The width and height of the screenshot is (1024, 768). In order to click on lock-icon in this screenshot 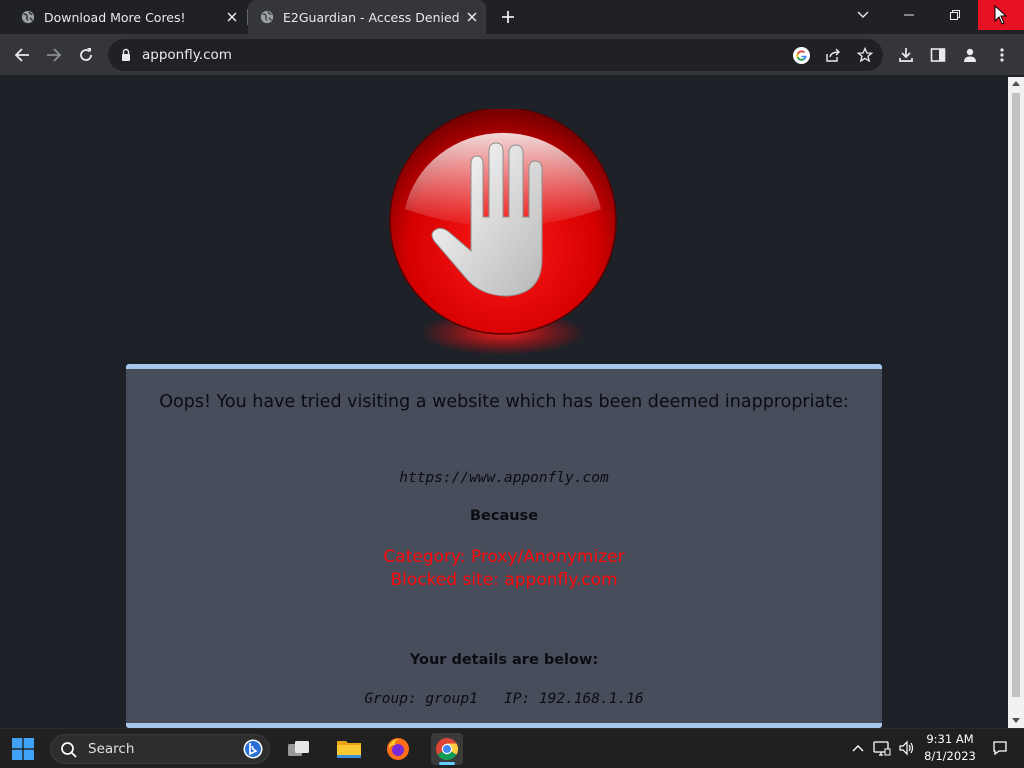, I will do `click(126, 55)`.